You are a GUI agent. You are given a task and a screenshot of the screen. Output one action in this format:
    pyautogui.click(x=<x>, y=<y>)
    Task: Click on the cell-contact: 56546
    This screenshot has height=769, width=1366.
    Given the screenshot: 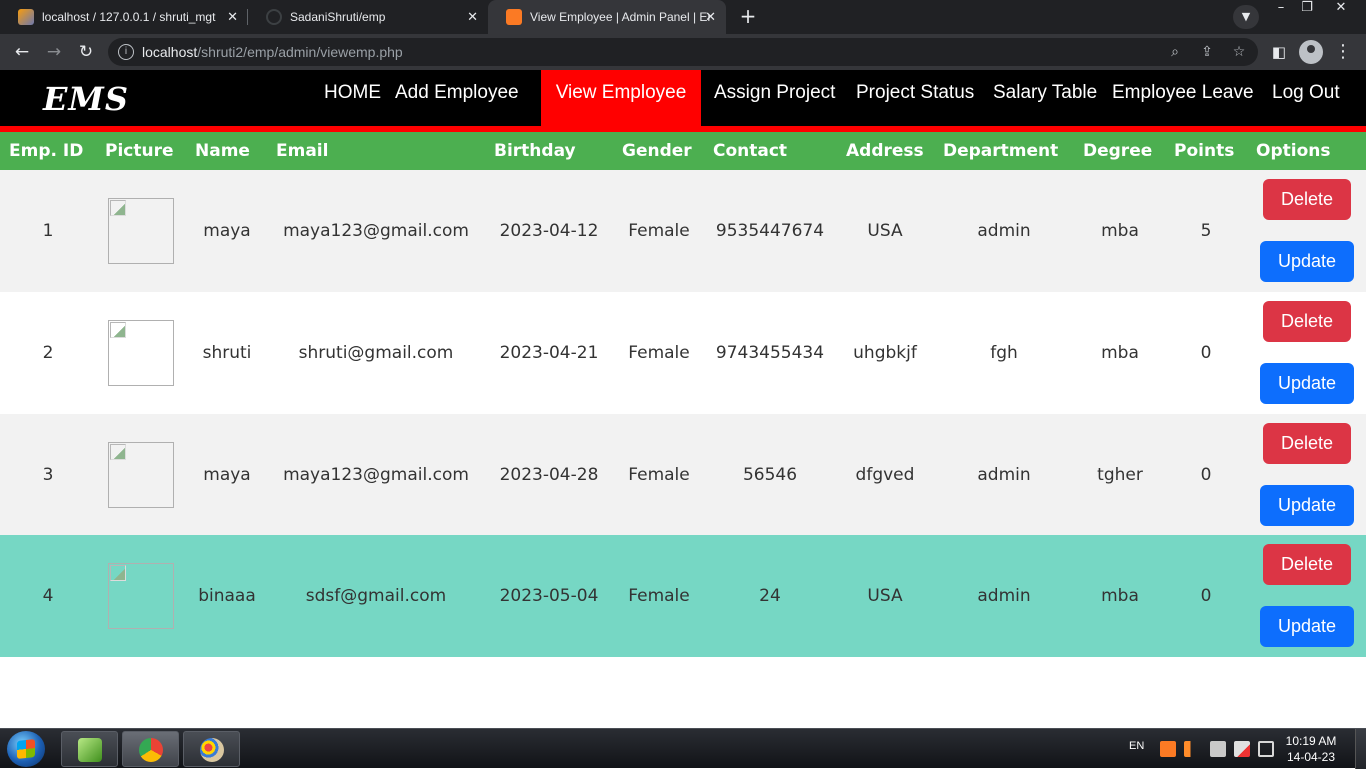 What is the action you would take?
    pyautogui.click(x=770, y=475)
    